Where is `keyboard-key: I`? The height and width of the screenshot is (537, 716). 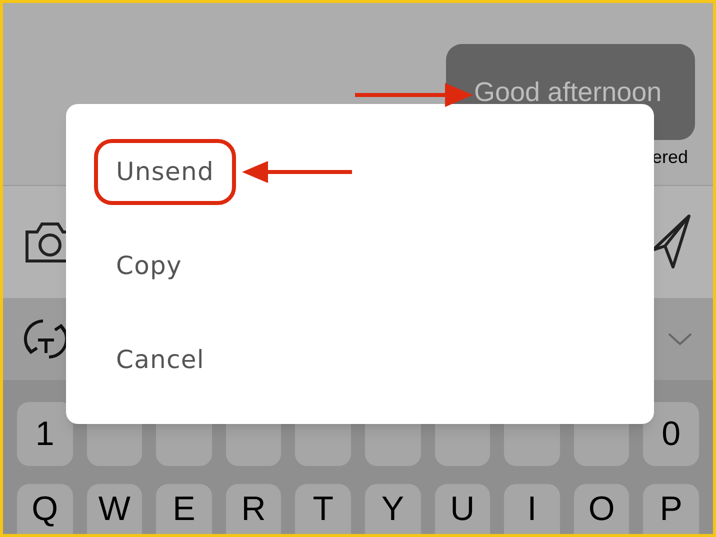
keyboard-key: I is located at coordinates (532, 509).